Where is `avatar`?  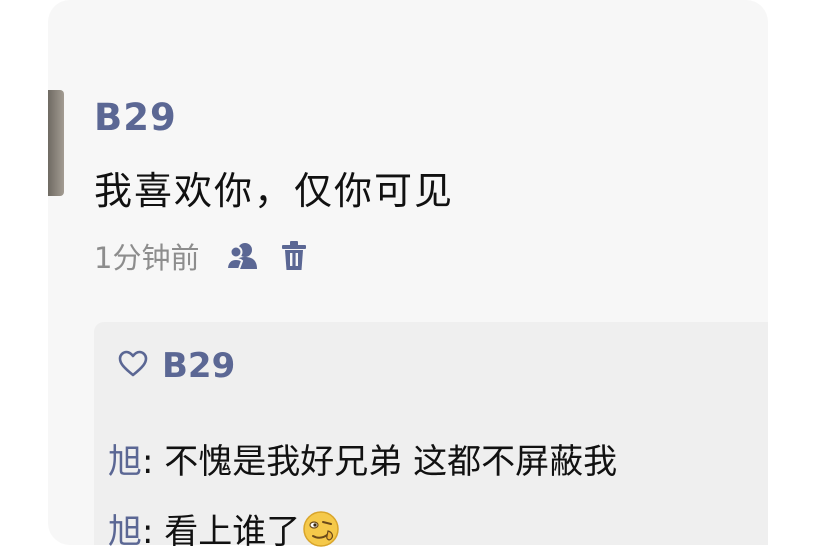
avatar is located at coordinates (56, 143).